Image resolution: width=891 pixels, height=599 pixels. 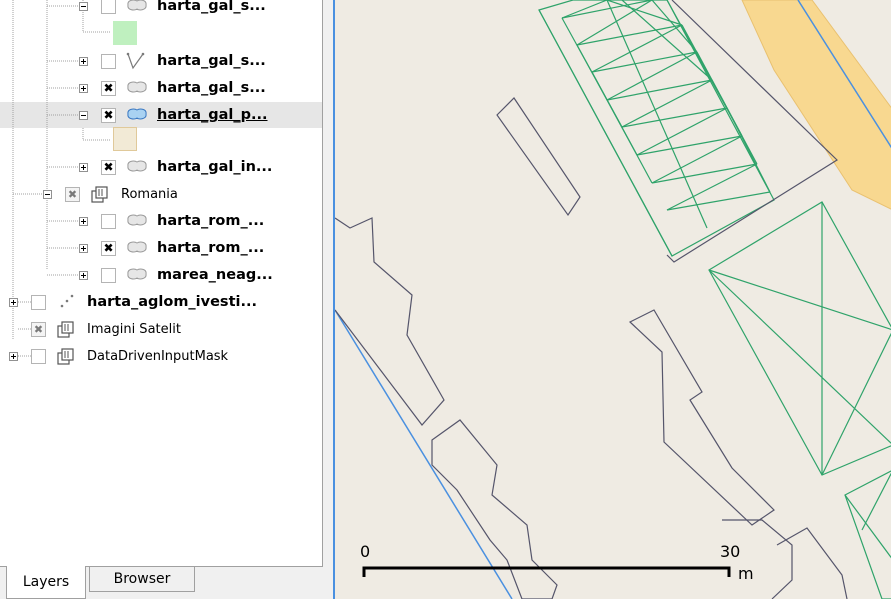 I want to click on road-polygon, so click(x=816, y=105).